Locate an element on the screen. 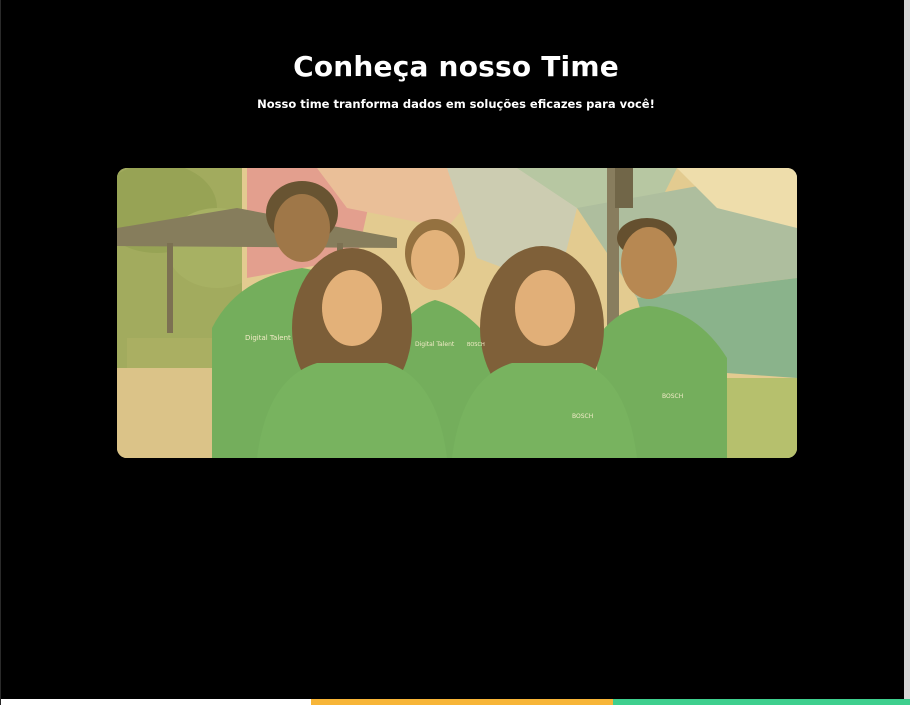 Image resolution: width=910 pixels, height=705 pixels. bottom-bar-green is located at coordinates (761, 702).